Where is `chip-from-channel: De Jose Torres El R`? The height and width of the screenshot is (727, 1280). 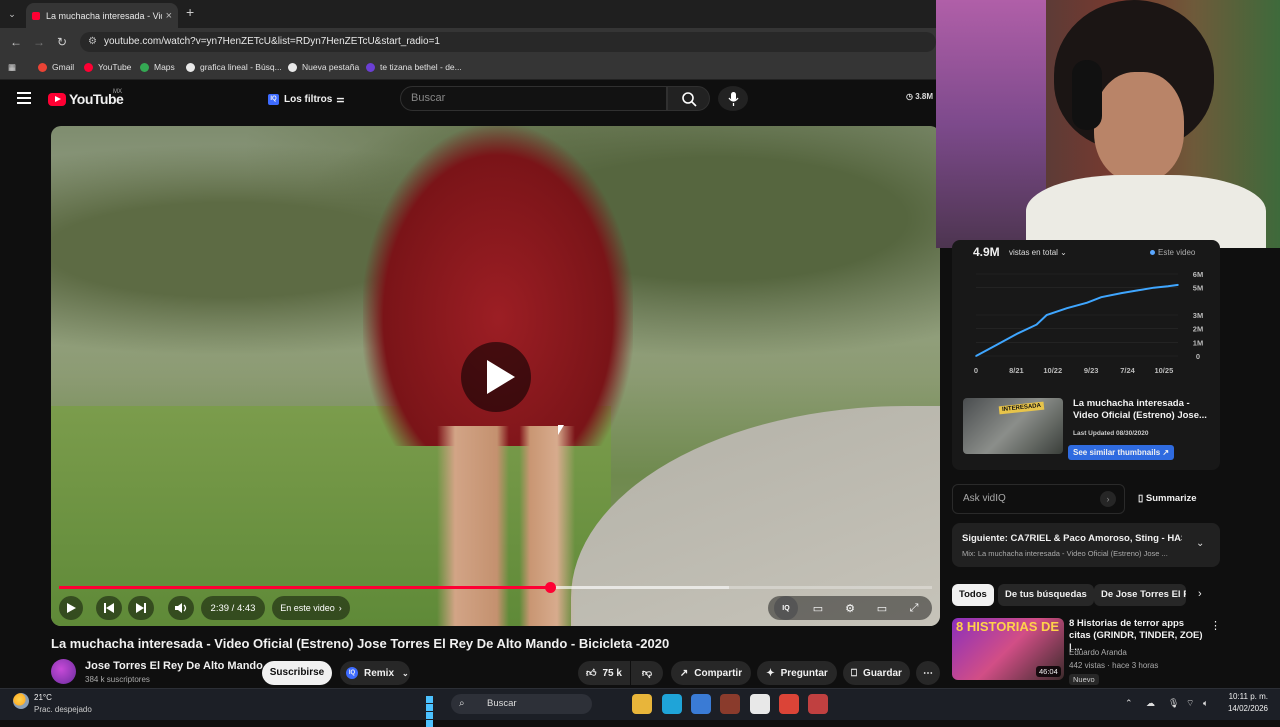
chip-from-channel: De Jose Torres El R is located at coordinates (1140, 595).